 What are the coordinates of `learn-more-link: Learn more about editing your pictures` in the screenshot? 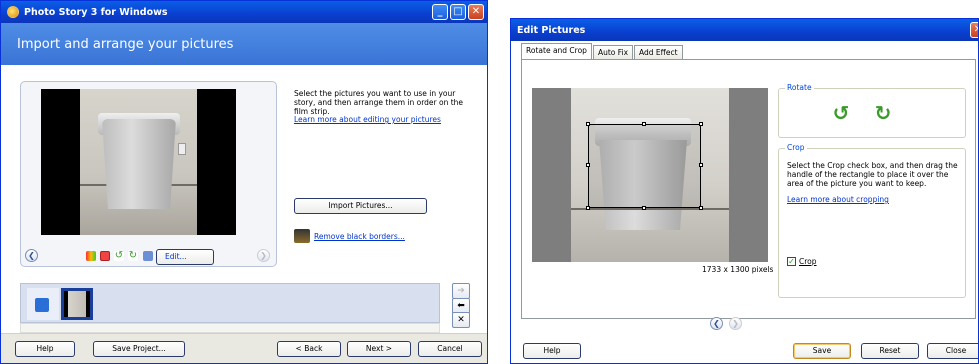 It's located at (367, 119).